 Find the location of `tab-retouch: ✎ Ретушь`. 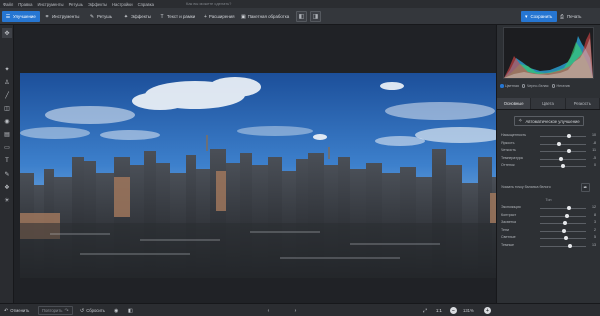

tab-retouch: ✎ Ретушь is located at coordinates (102, 16).